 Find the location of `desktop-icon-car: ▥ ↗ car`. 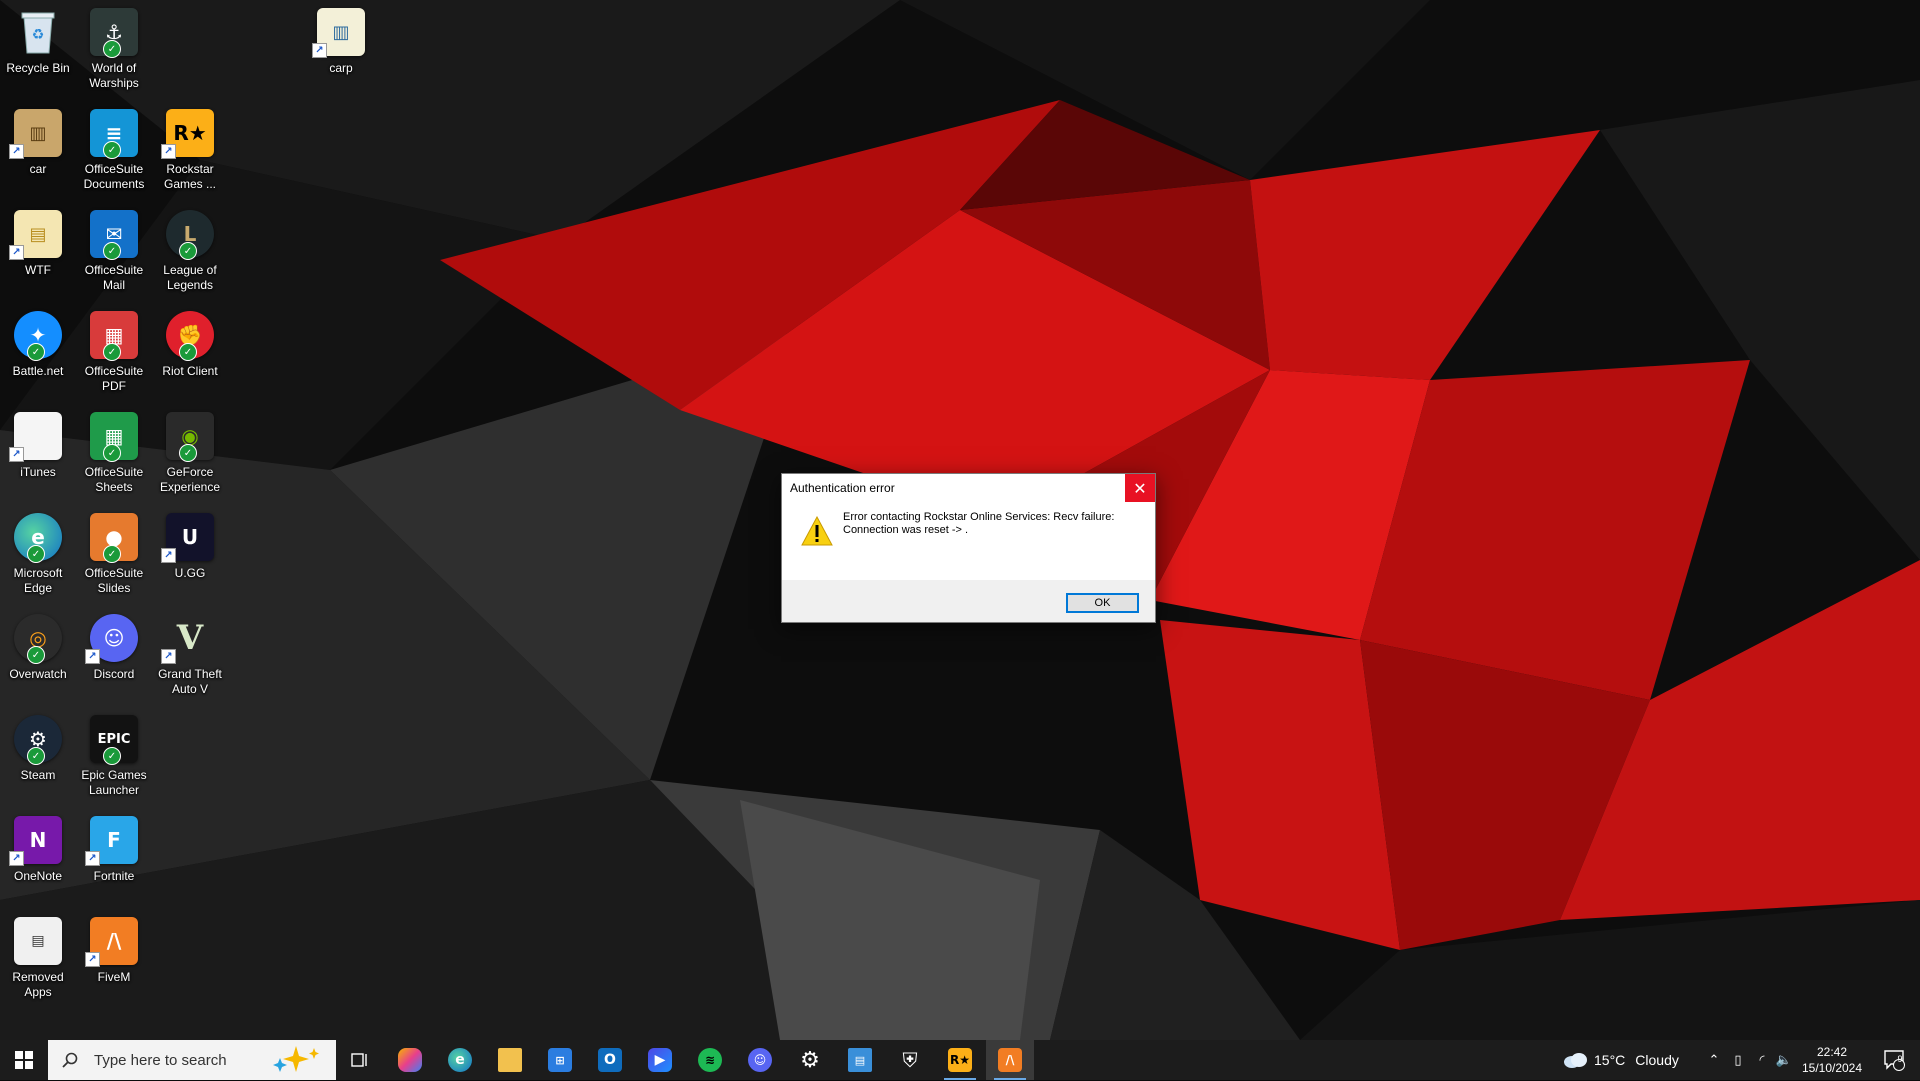

desktop-icon-car: ▥ ↗ car is located at coordinates (38, 149).